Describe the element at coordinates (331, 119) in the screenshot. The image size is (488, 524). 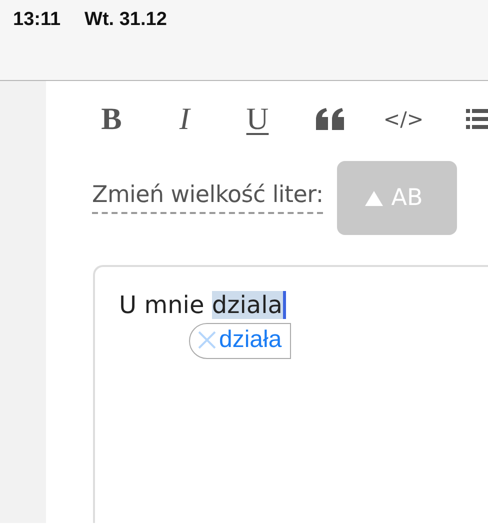
I see `quote-icon` at that location.